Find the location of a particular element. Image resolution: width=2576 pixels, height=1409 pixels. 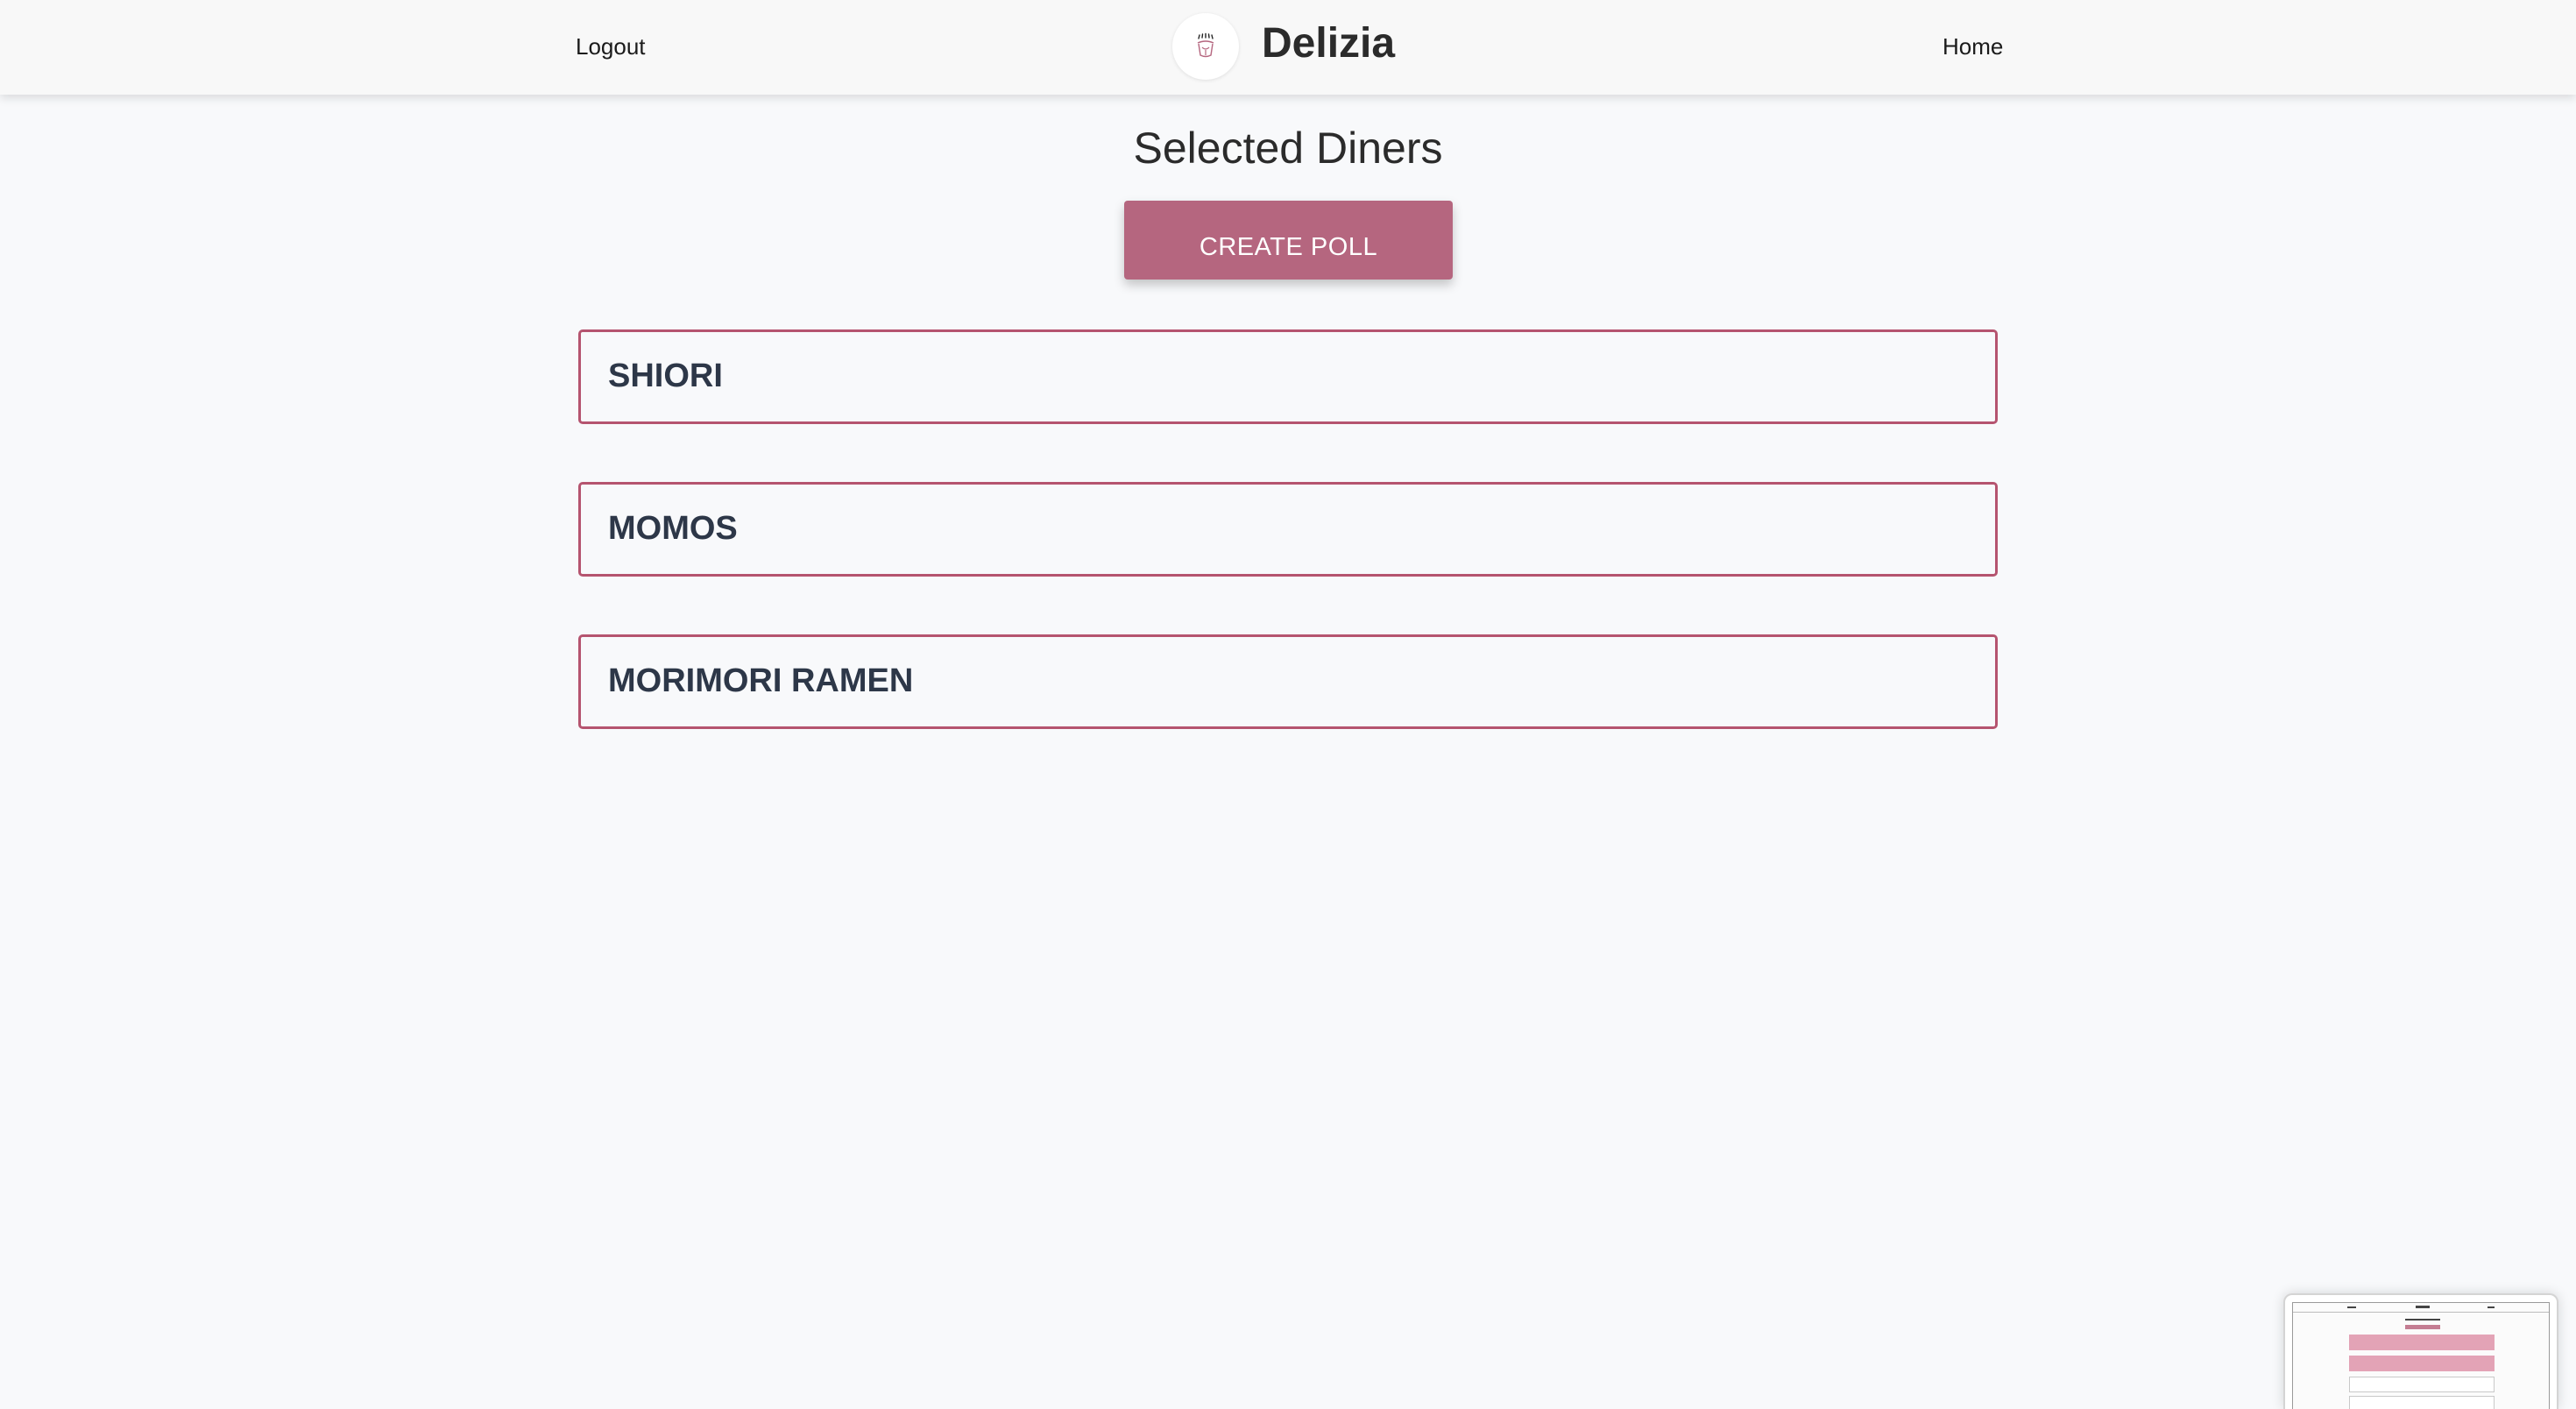

brand-logo is located at coordinates (1205, 47).